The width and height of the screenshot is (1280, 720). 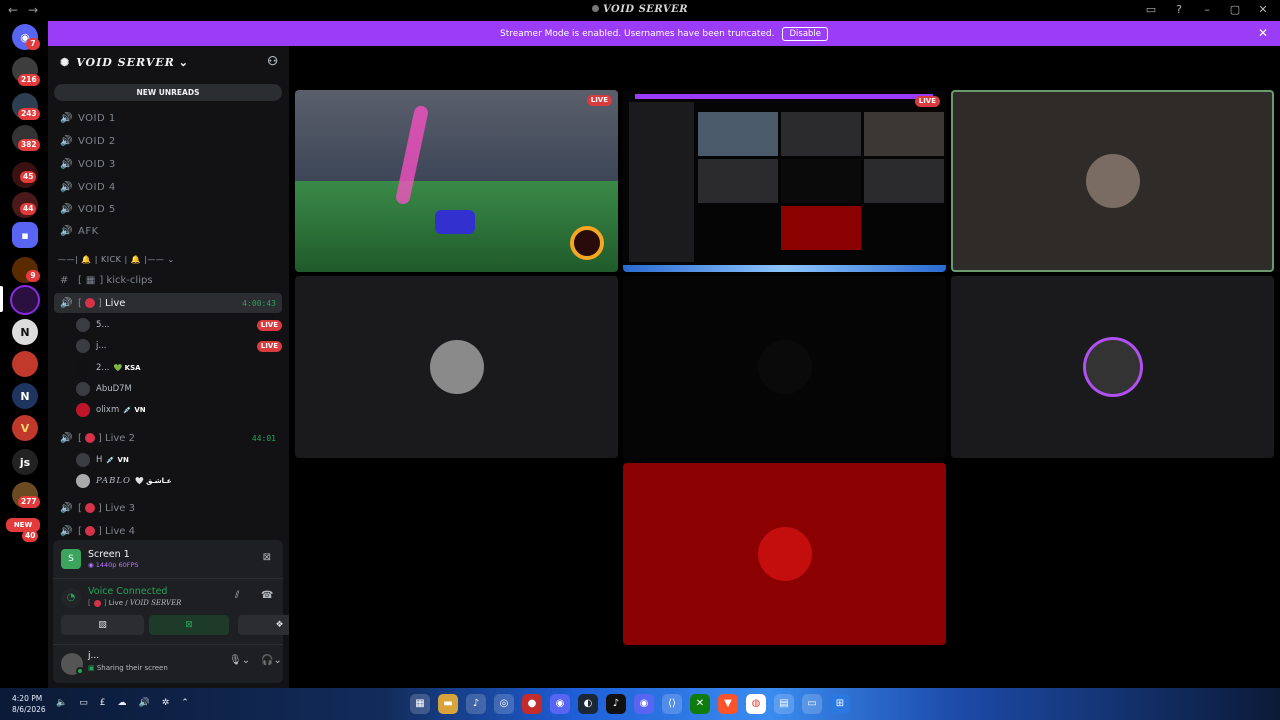 I want to click on server-icon-shield: N, so click(x=25, y=396).